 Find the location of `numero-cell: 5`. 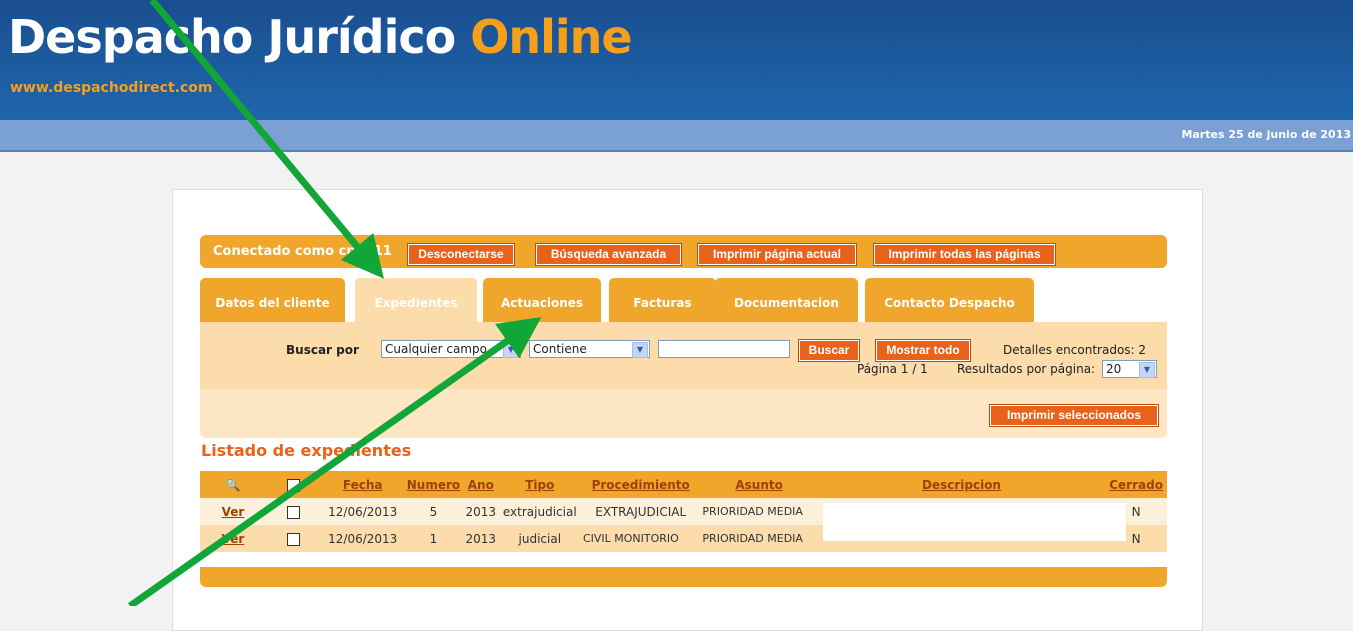

numero-cell: 5 is located at coordinates (433, 511).